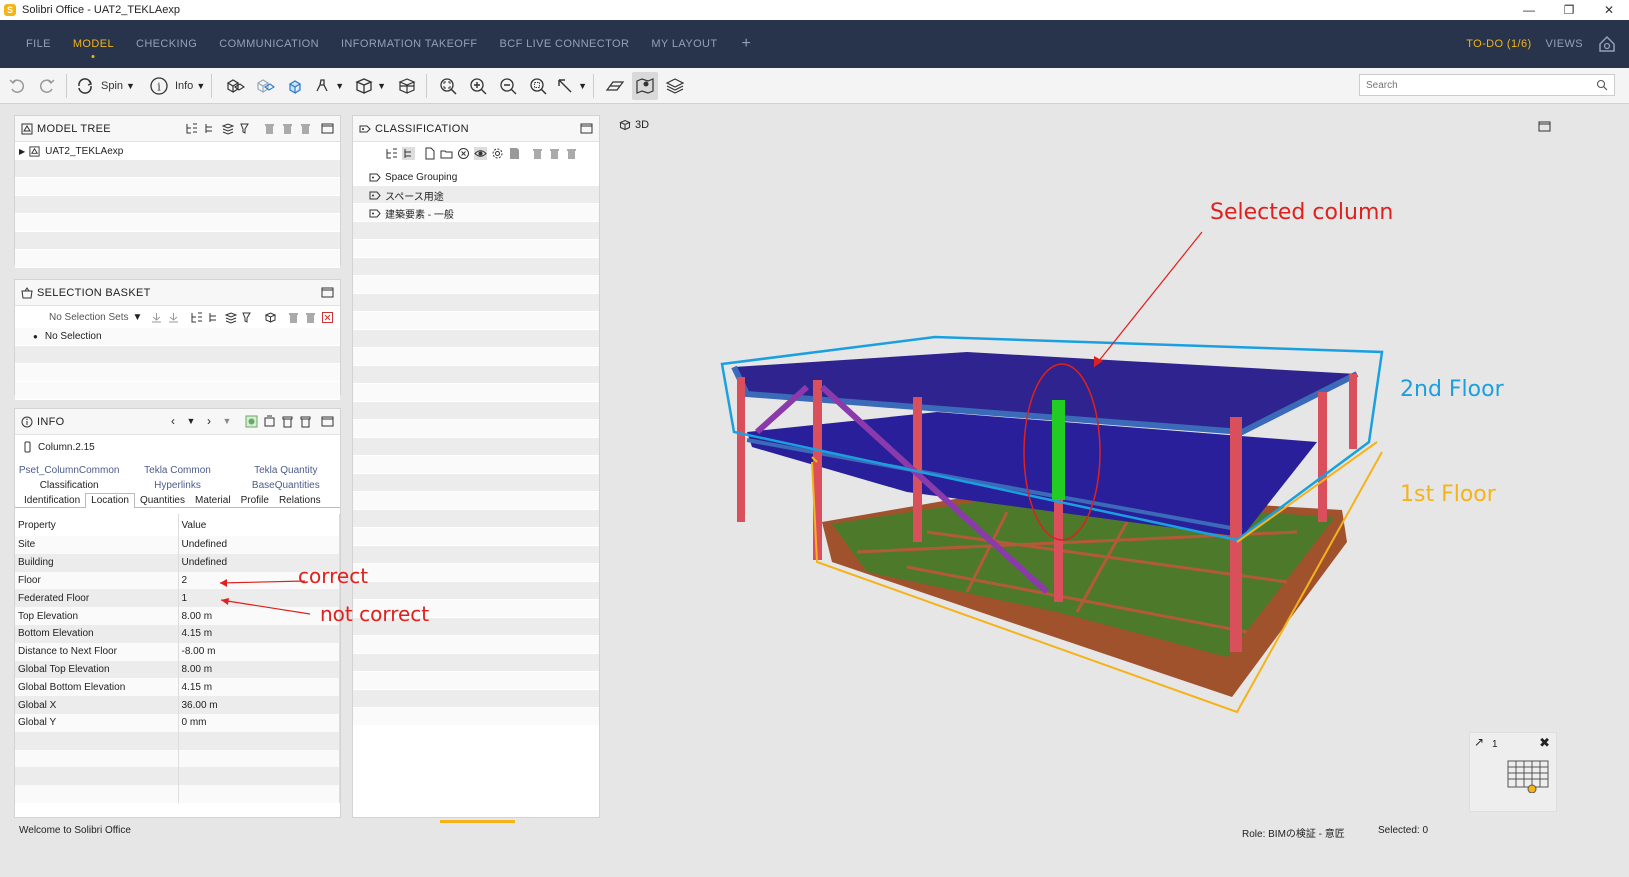 The height and width of the screenshot is (877, 1629). What do you see at coordinates (571, 86) in the screenshot?
I see `pick-icon: ▼` at bounding box center [571, 86].